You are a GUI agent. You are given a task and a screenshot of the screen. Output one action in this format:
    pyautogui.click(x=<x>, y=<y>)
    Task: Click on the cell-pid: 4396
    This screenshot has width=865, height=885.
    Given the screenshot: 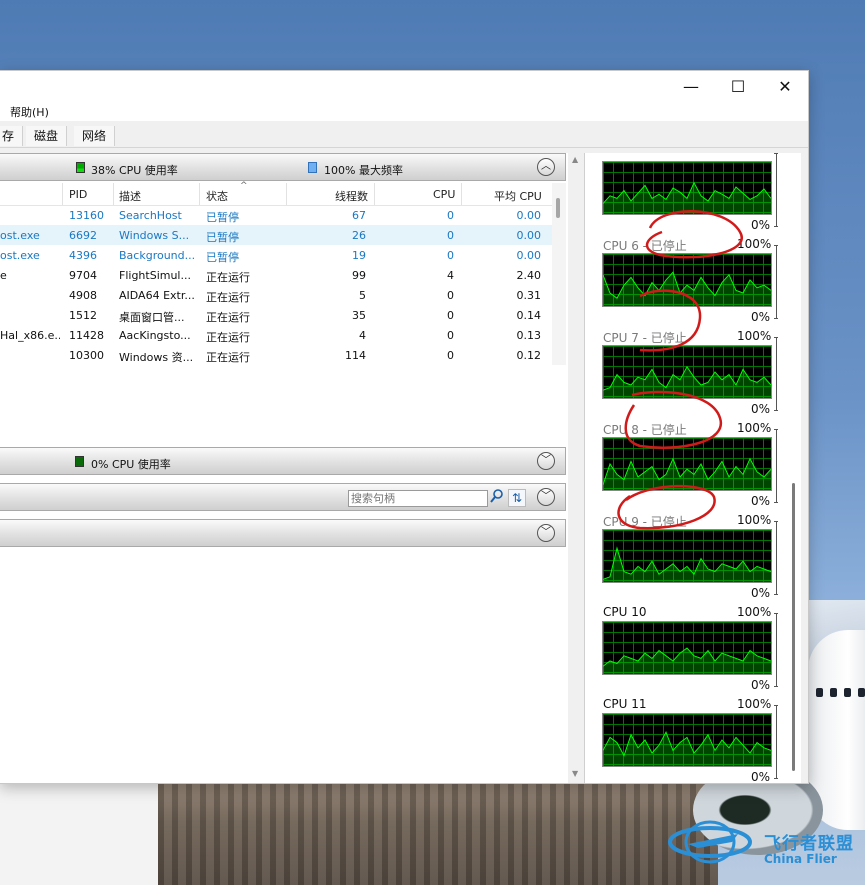 What is the action you would take?
    pyautogui.click(x=83, y=255)
    